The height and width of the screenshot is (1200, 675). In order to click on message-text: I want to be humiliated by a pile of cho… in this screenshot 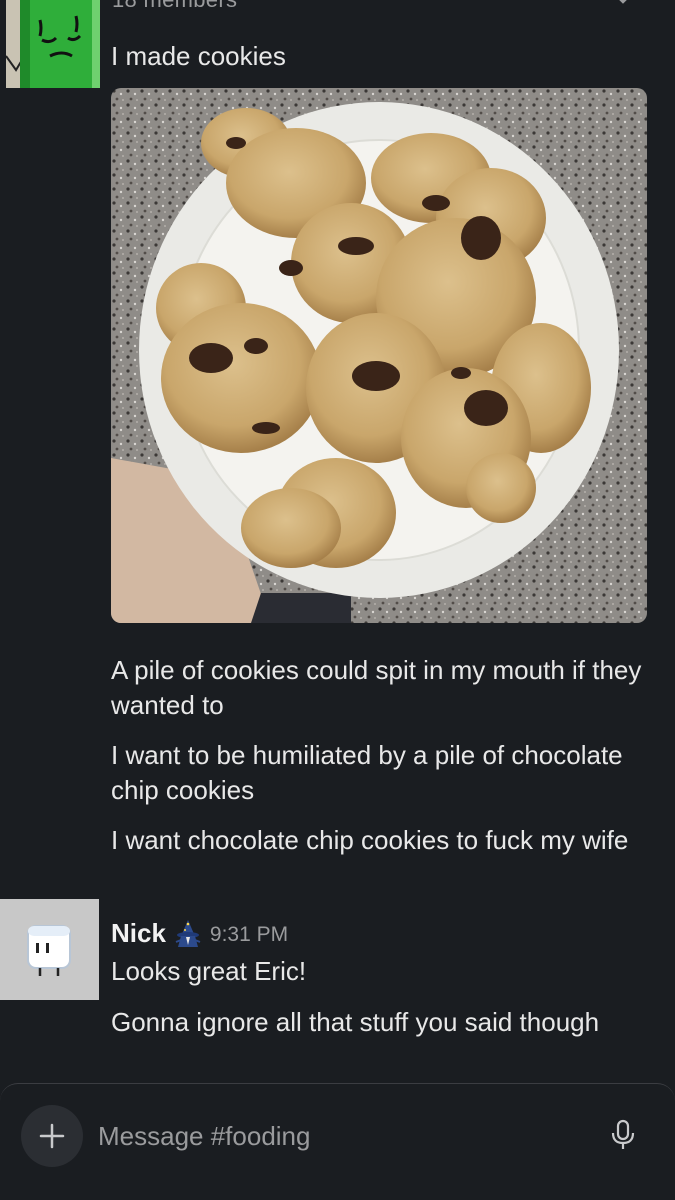, I will do `click(367, 772)`.